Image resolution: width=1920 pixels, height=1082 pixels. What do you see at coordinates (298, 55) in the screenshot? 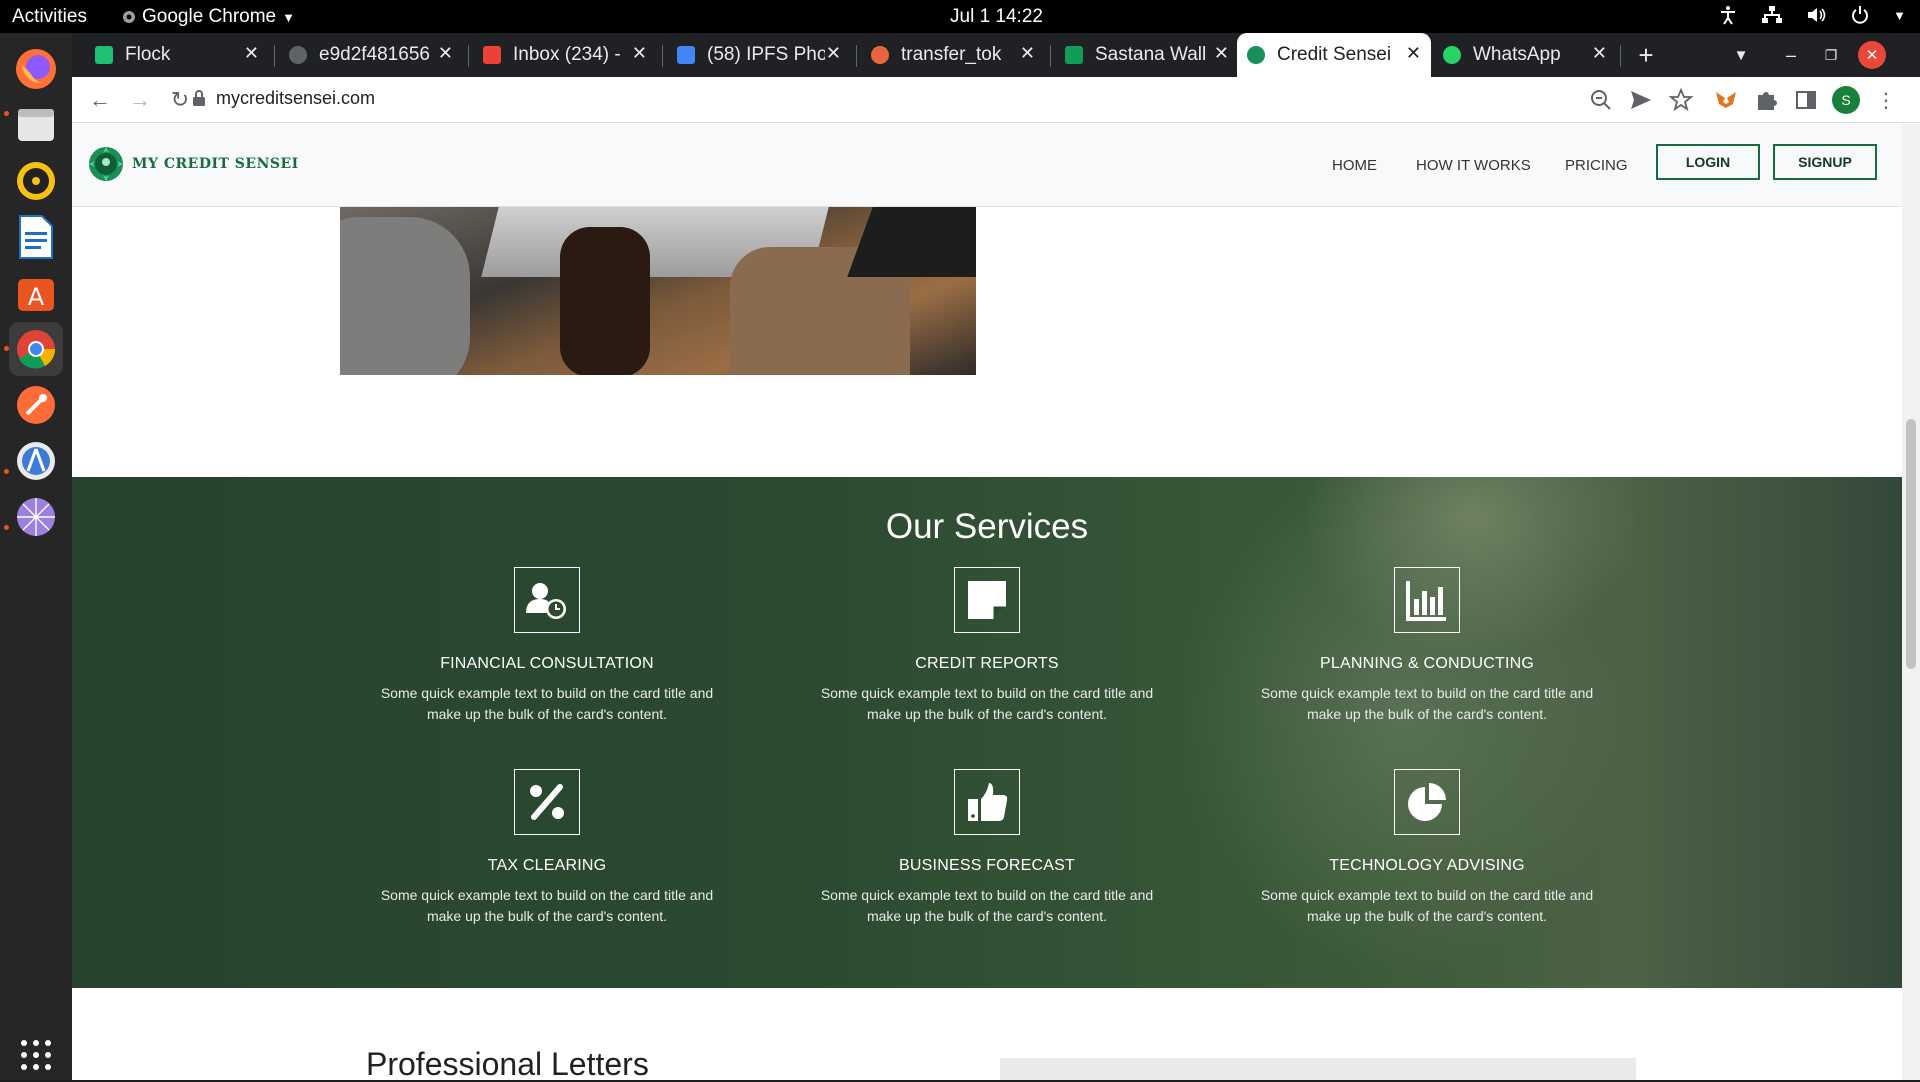
I see `globe-icon` at bounding box center [298, 55].